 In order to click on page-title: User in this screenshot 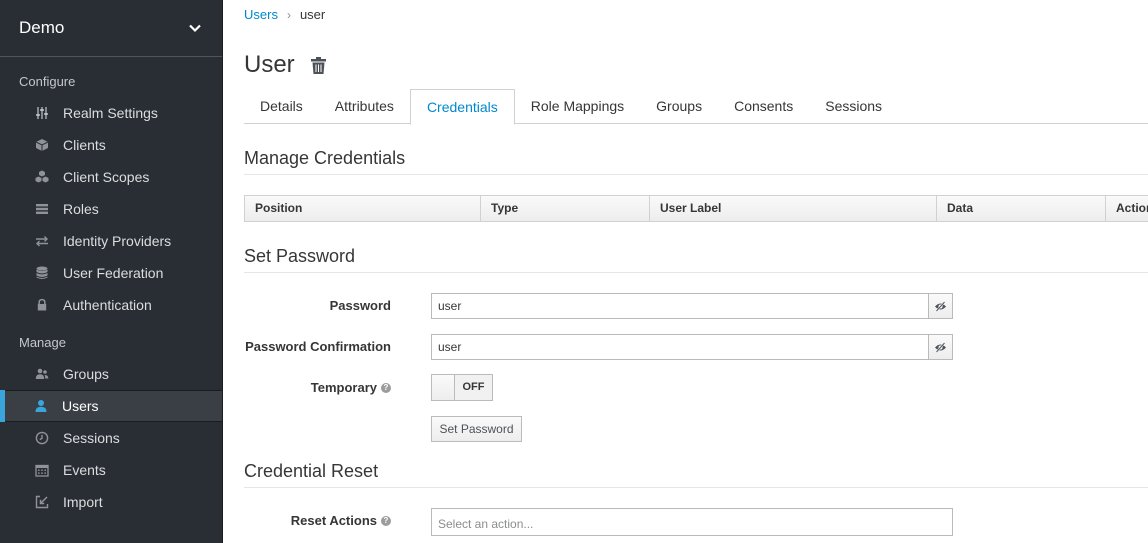, I will do `click(269, 64)`.